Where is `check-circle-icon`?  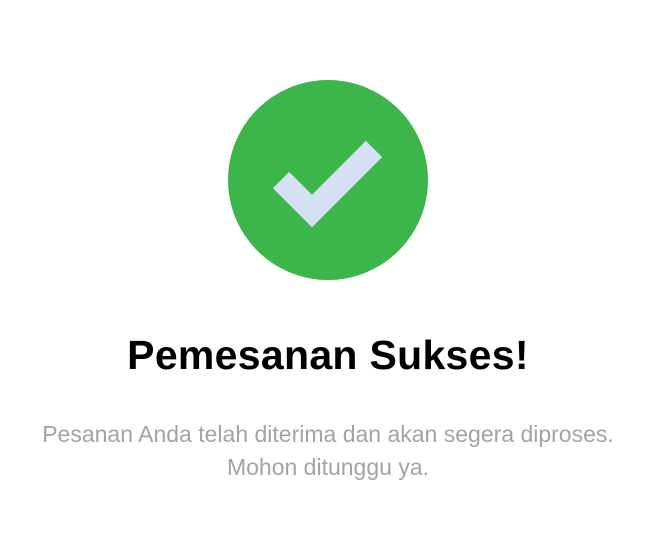 check-circle-icon is located at coordinates (328, 180).